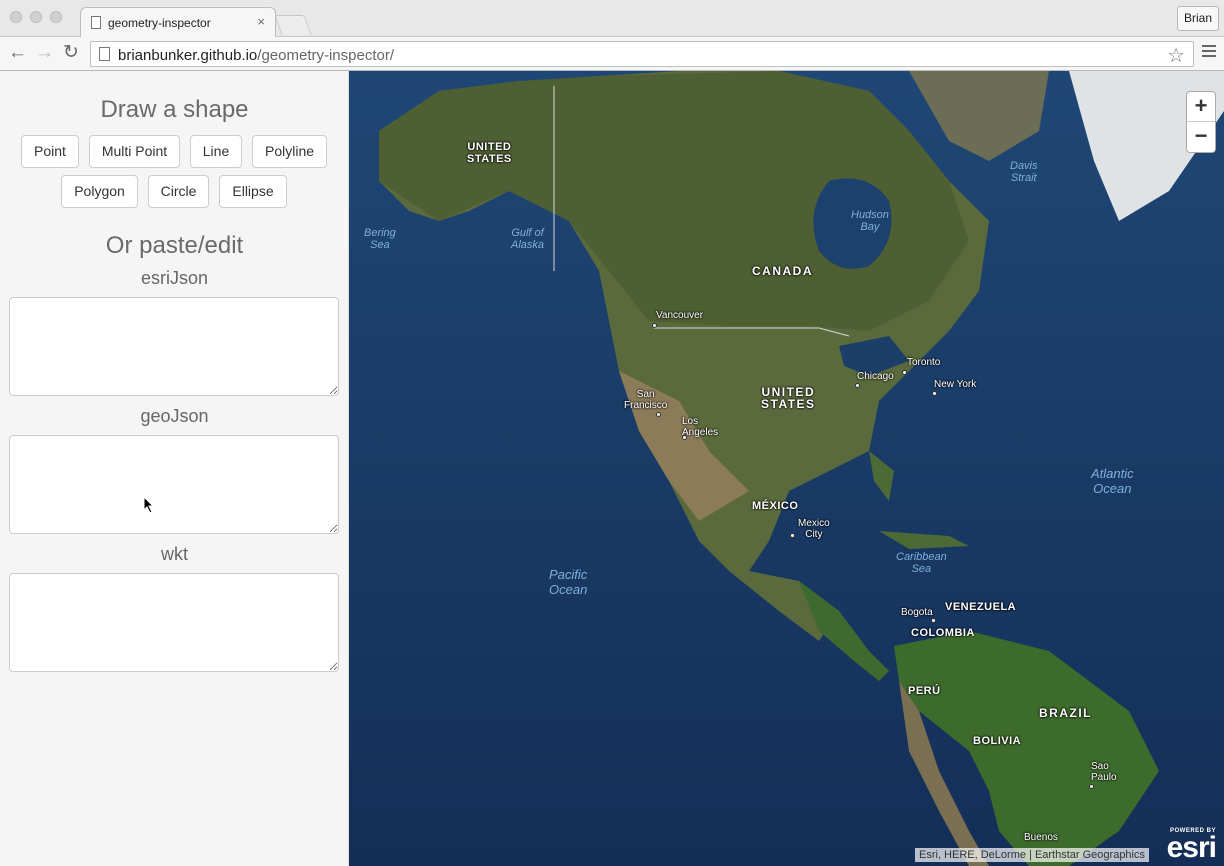 The width and height of the screenshot is (1224, 866). What do you see at coordinates (36, 17) in the screenshot?
I see `window-minimize-icon` at bounding box center [36, 17].